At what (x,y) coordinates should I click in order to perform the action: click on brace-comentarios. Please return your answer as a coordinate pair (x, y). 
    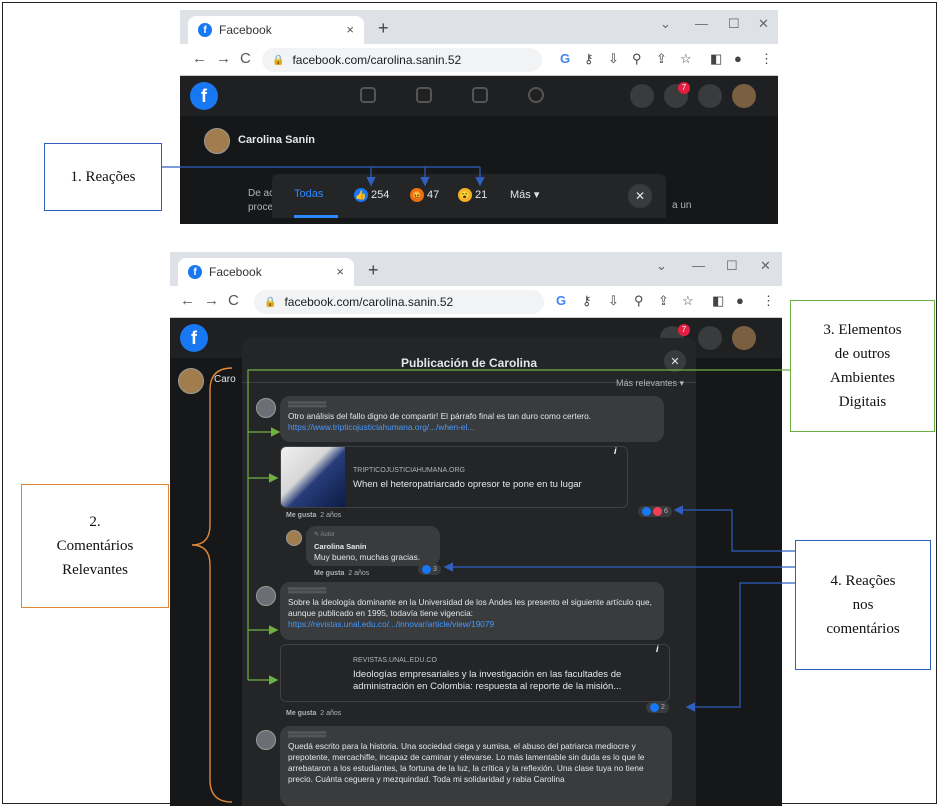
    Looking at the image, I should click on (212, 585).